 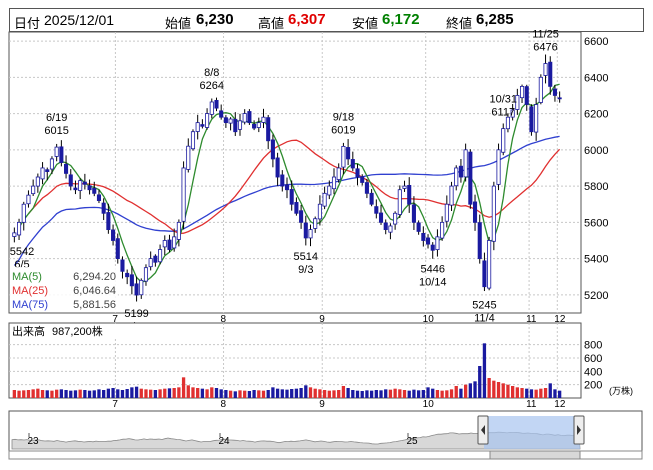 What do you see at coordinates (532, 432) in the screenshot?
I see `navigator-range-selection` at bounding box center [532, 432].